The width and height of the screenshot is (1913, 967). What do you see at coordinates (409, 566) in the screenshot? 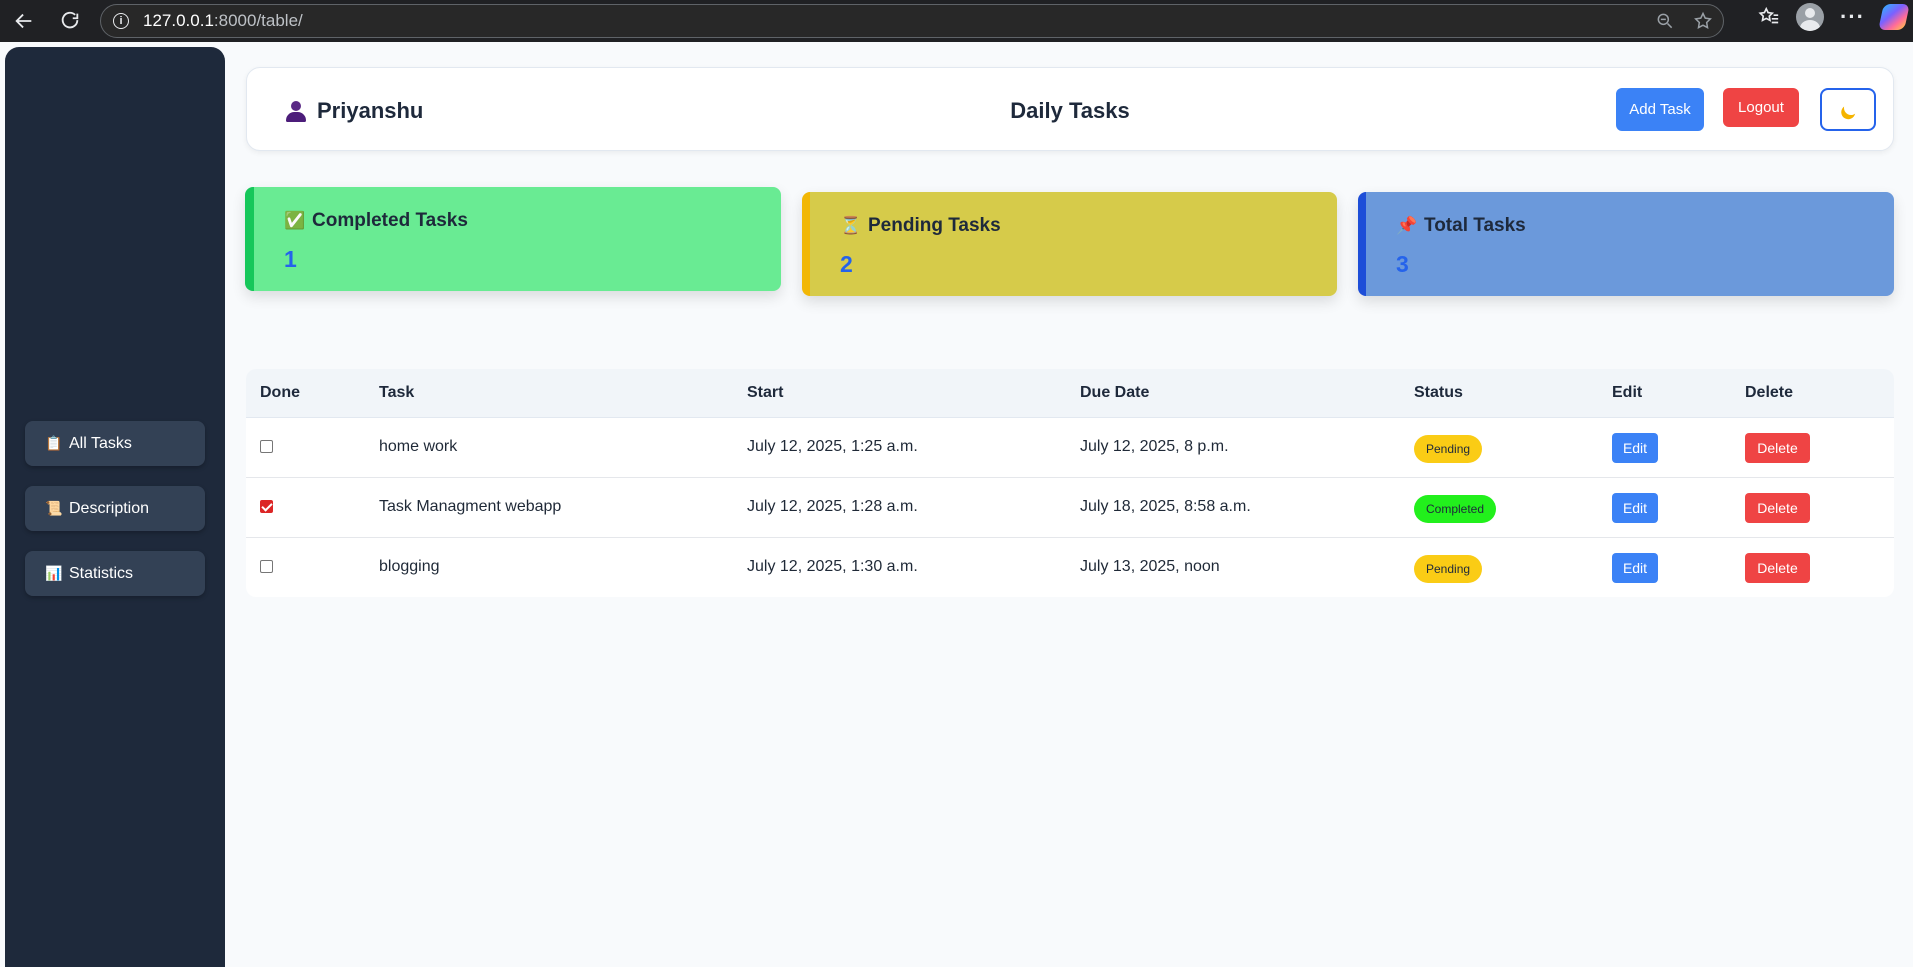
I see `task-name: blogging` at bounding box center [409, 566].